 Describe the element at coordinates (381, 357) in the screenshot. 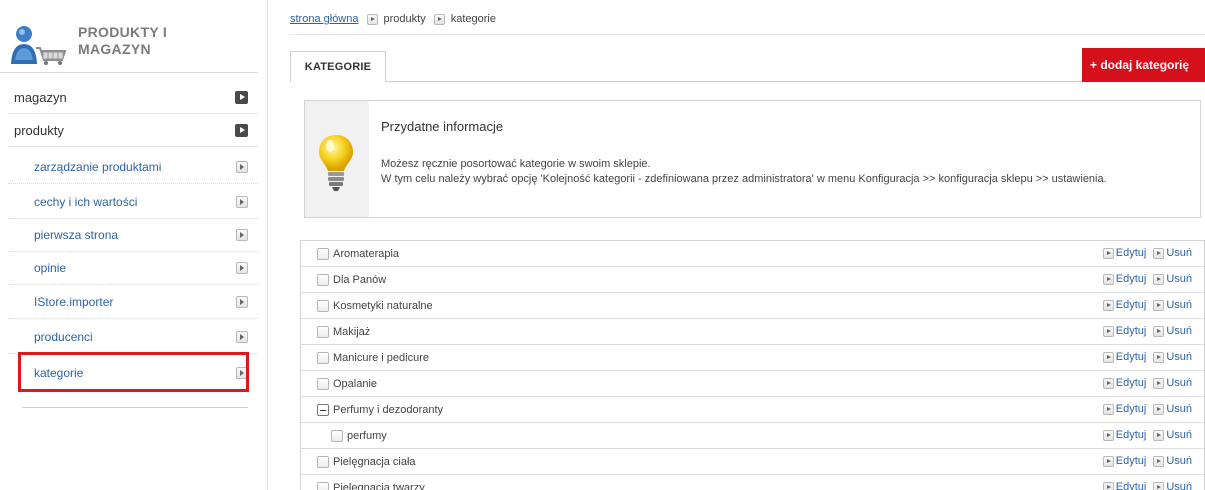

I see `category-name: Manicure i pedicure` at that location.